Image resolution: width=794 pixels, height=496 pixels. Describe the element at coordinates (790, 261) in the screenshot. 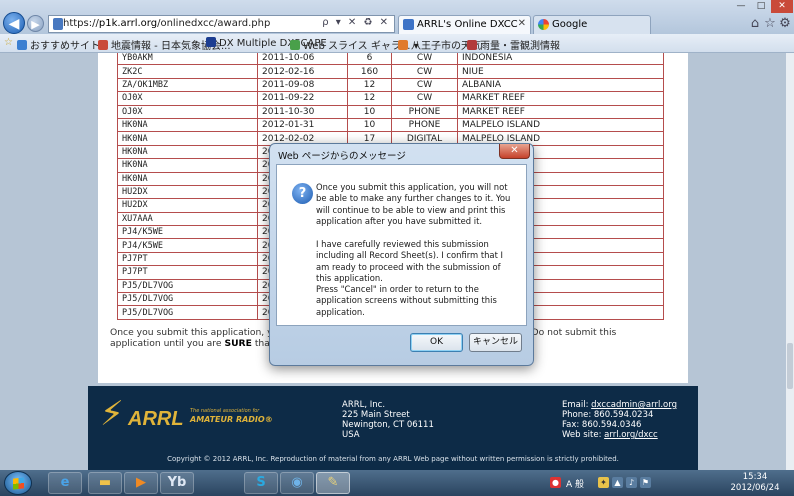

I see `page-scrollbar` at that location.